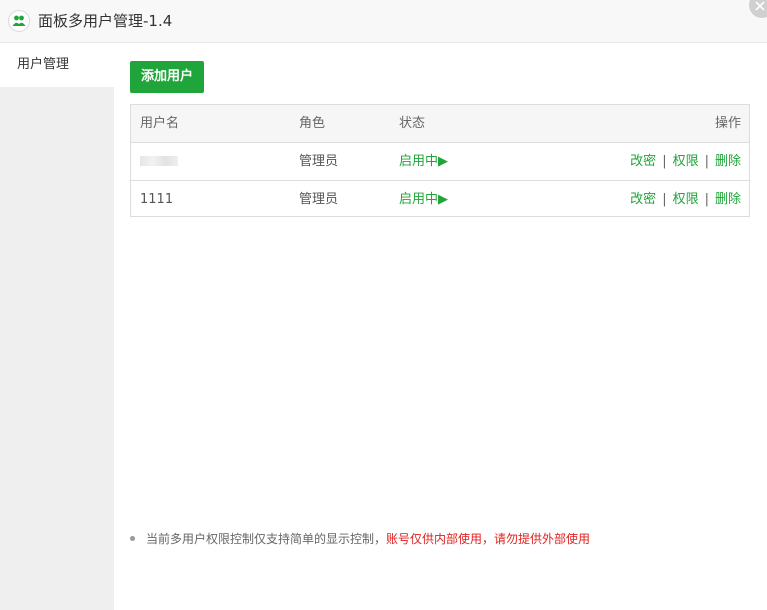  I want to click on username-cell: 1111, so click(157, 199).